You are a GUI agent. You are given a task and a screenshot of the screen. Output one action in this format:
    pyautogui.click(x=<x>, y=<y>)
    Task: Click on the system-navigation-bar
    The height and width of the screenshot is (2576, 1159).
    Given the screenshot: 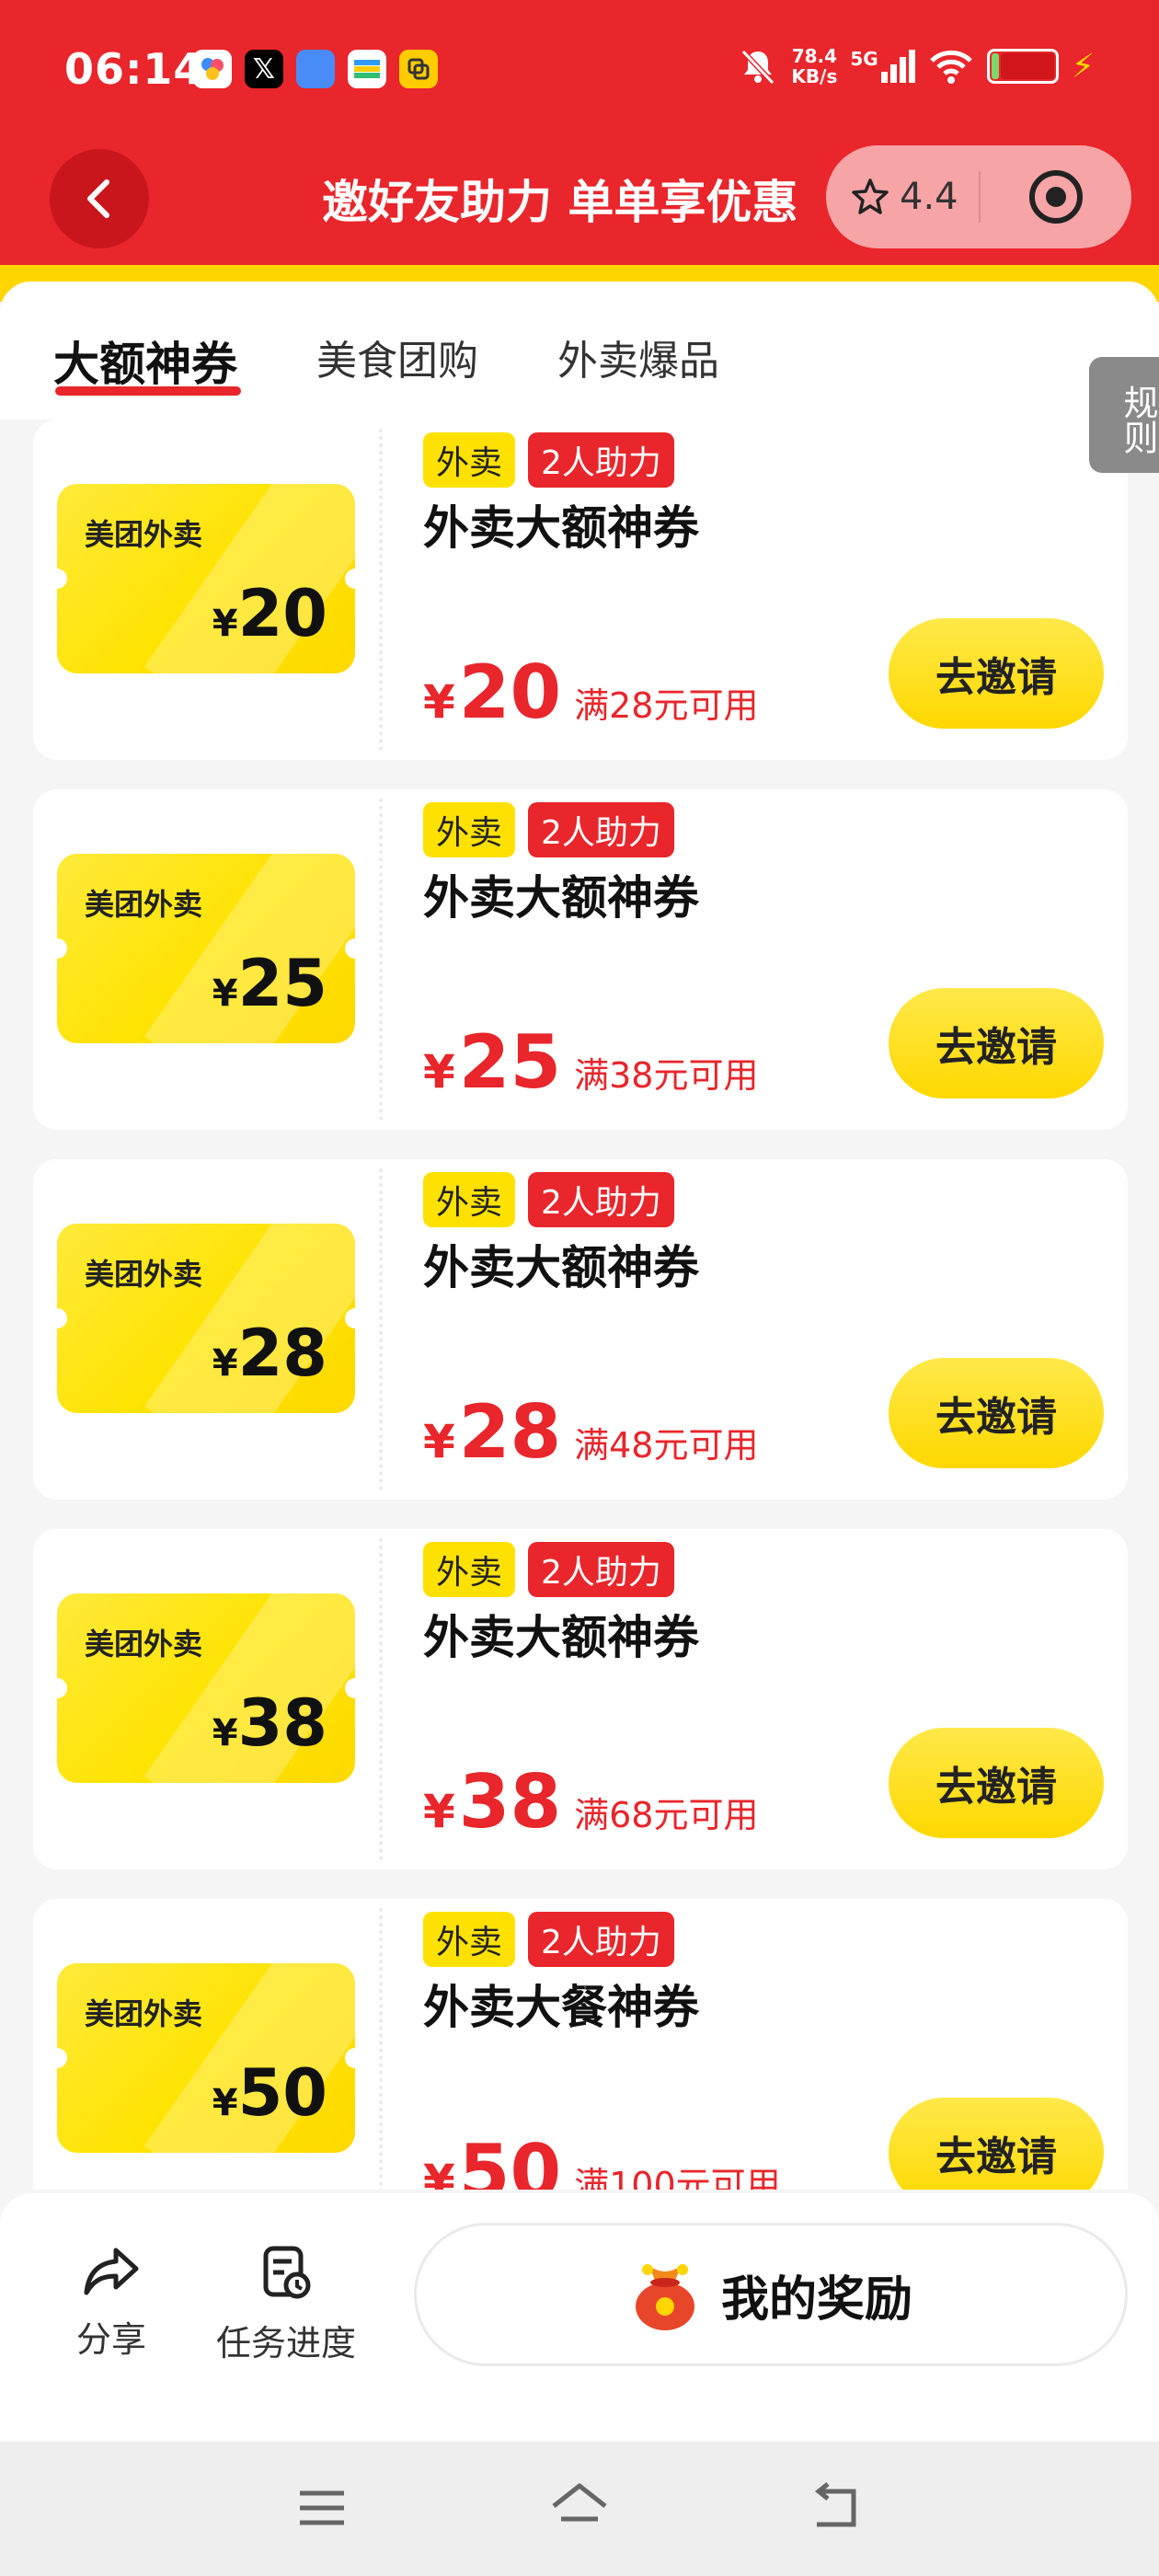 What is the action you would take?
    pyautogui.click(x=579, y=2509)
    